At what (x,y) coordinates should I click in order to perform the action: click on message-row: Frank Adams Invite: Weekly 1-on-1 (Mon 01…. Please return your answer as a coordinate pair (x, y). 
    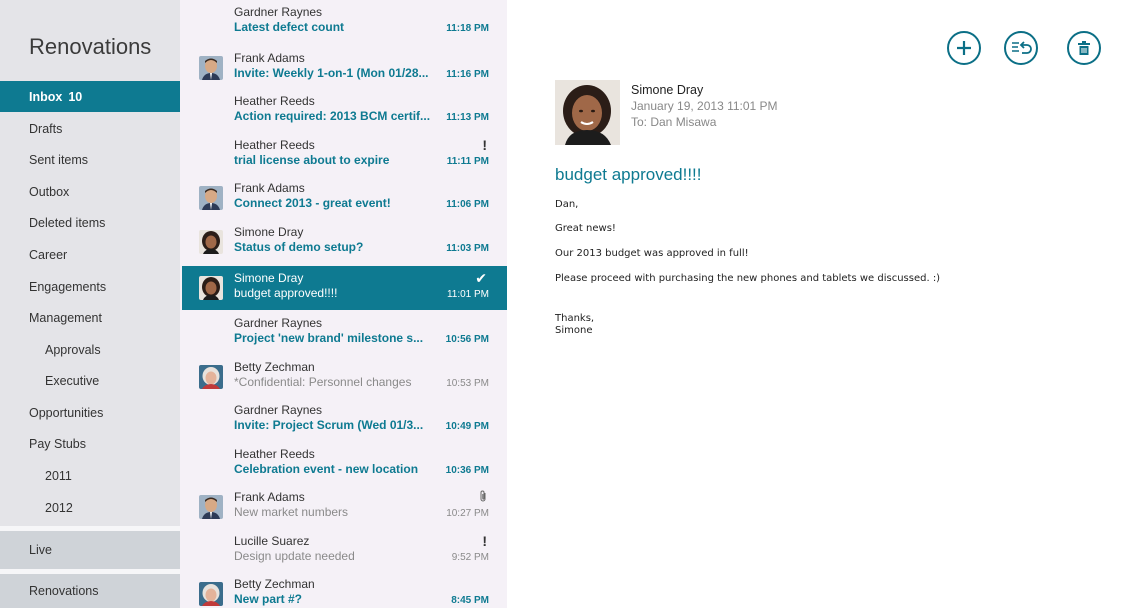
    Looking at the image, I should click on (344, 68).